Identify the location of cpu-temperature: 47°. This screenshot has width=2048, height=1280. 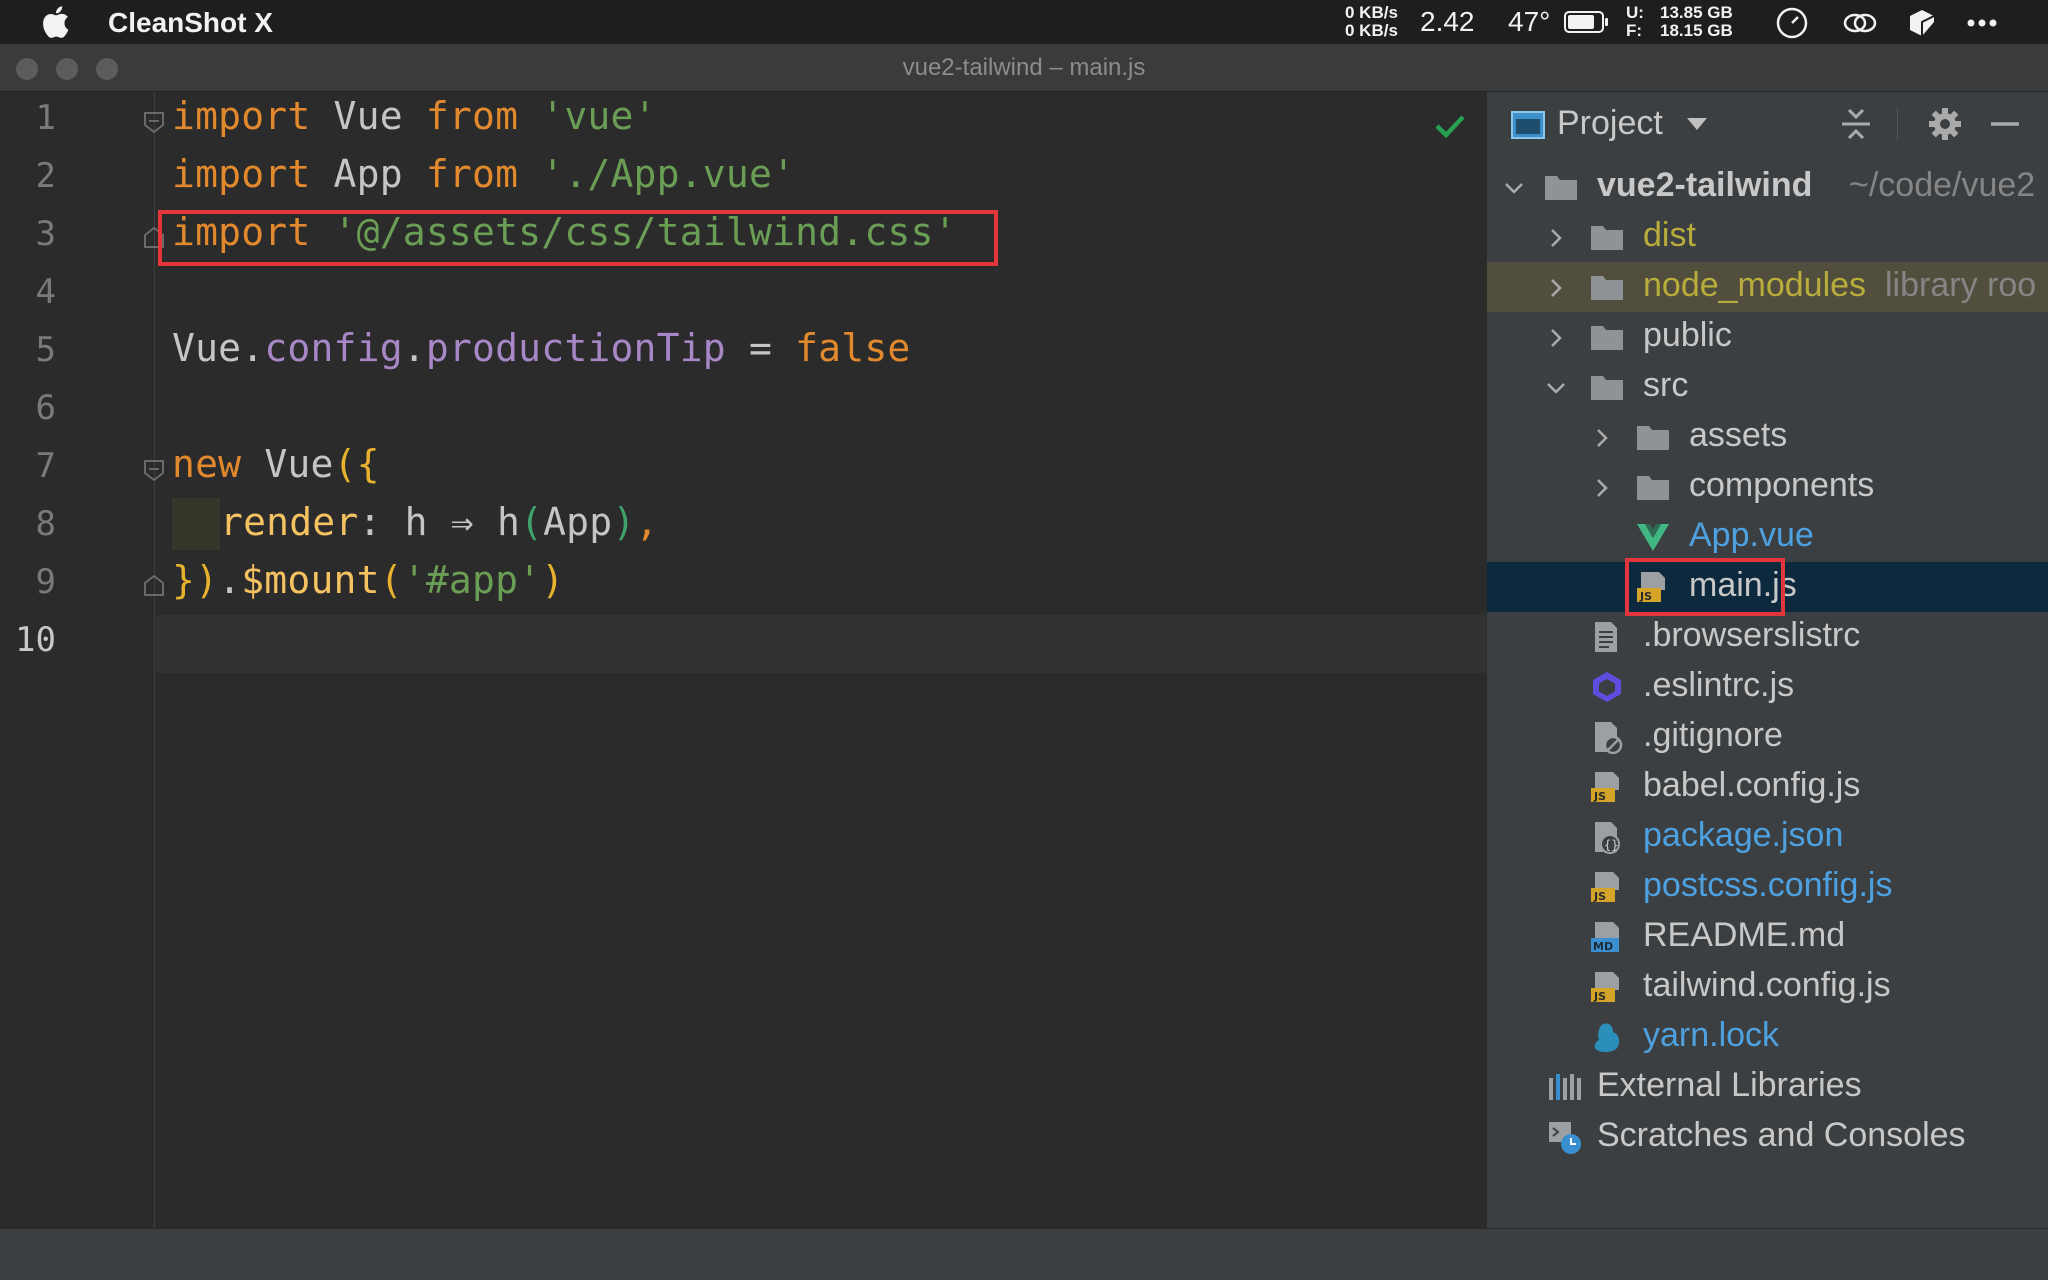
(1529, 22).